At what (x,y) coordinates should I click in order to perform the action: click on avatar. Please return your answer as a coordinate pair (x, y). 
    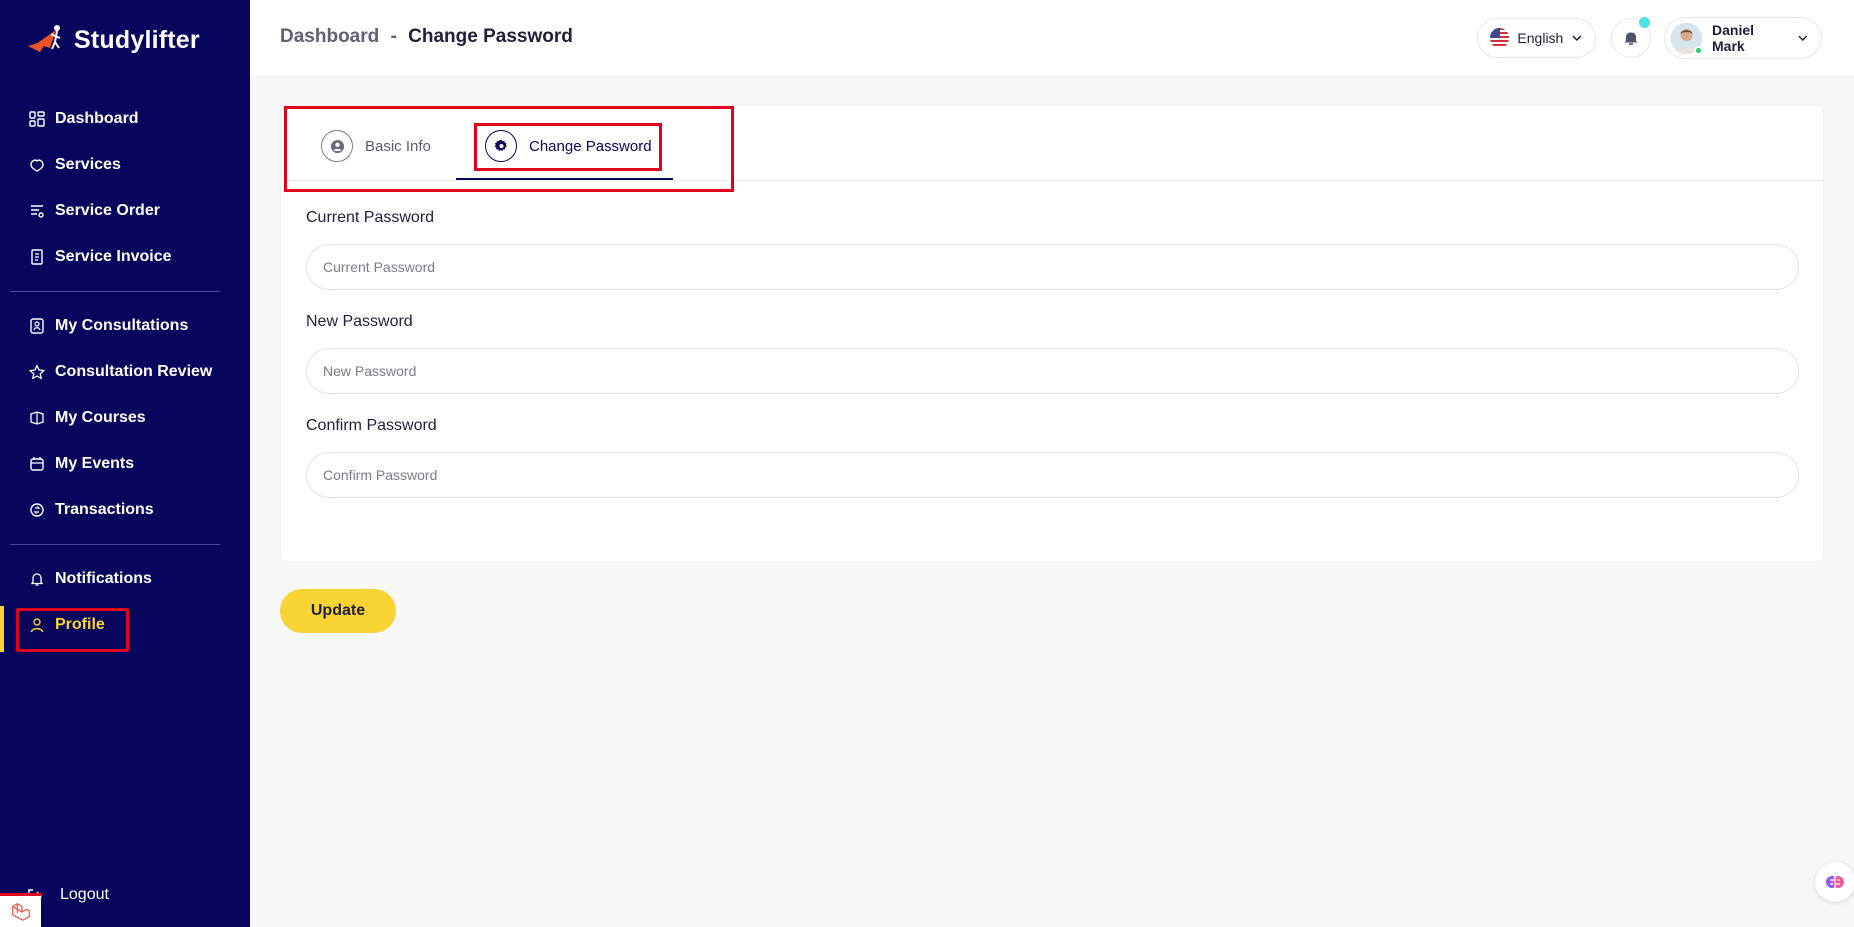
    Looking at the image, I should click on (1687, 38).